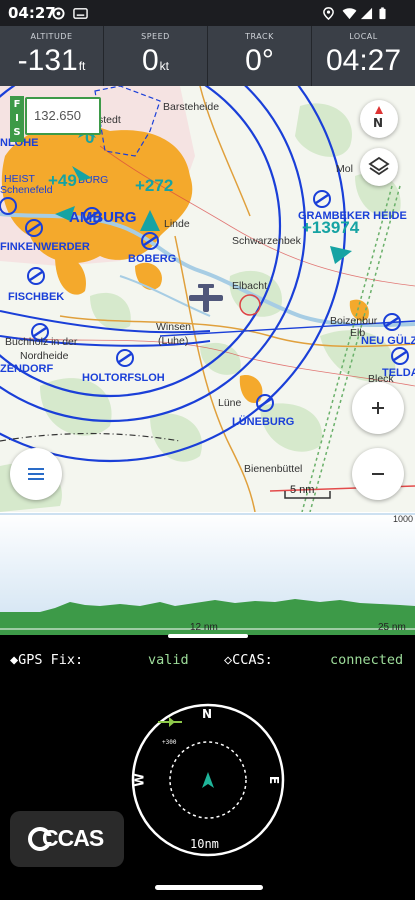 The width and height of the screenshot is (415, 900). I want to click on ccas-logo-badge: CCAS, so click(67, 839).